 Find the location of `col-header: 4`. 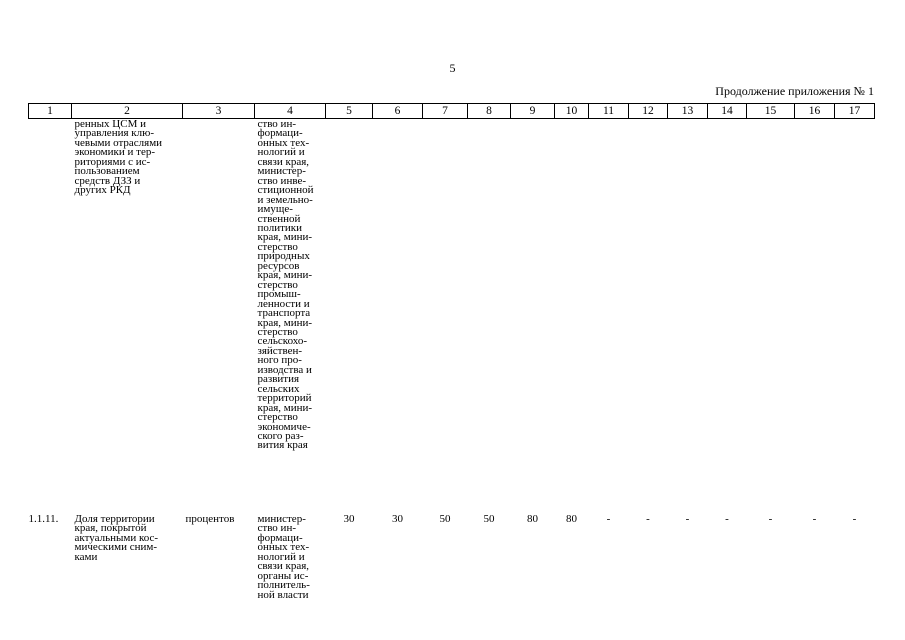

col-header: 4 is located at coordinates (290, 111).